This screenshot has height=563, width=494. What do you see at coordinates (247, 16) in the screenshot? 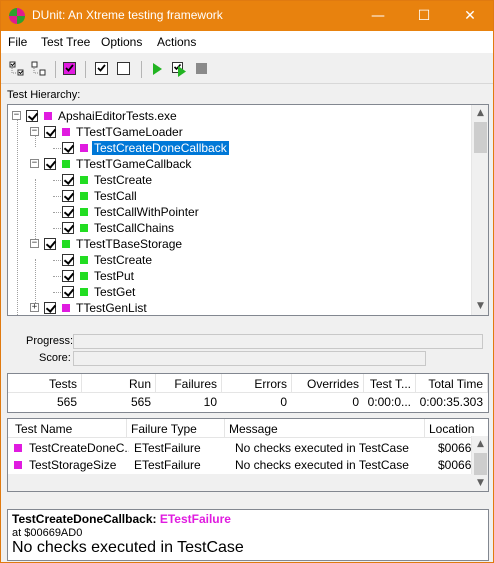
I see `title-bar: DUnit: An Xtreme testing framework — ☐ ✕` at bounding box center [247, 16].